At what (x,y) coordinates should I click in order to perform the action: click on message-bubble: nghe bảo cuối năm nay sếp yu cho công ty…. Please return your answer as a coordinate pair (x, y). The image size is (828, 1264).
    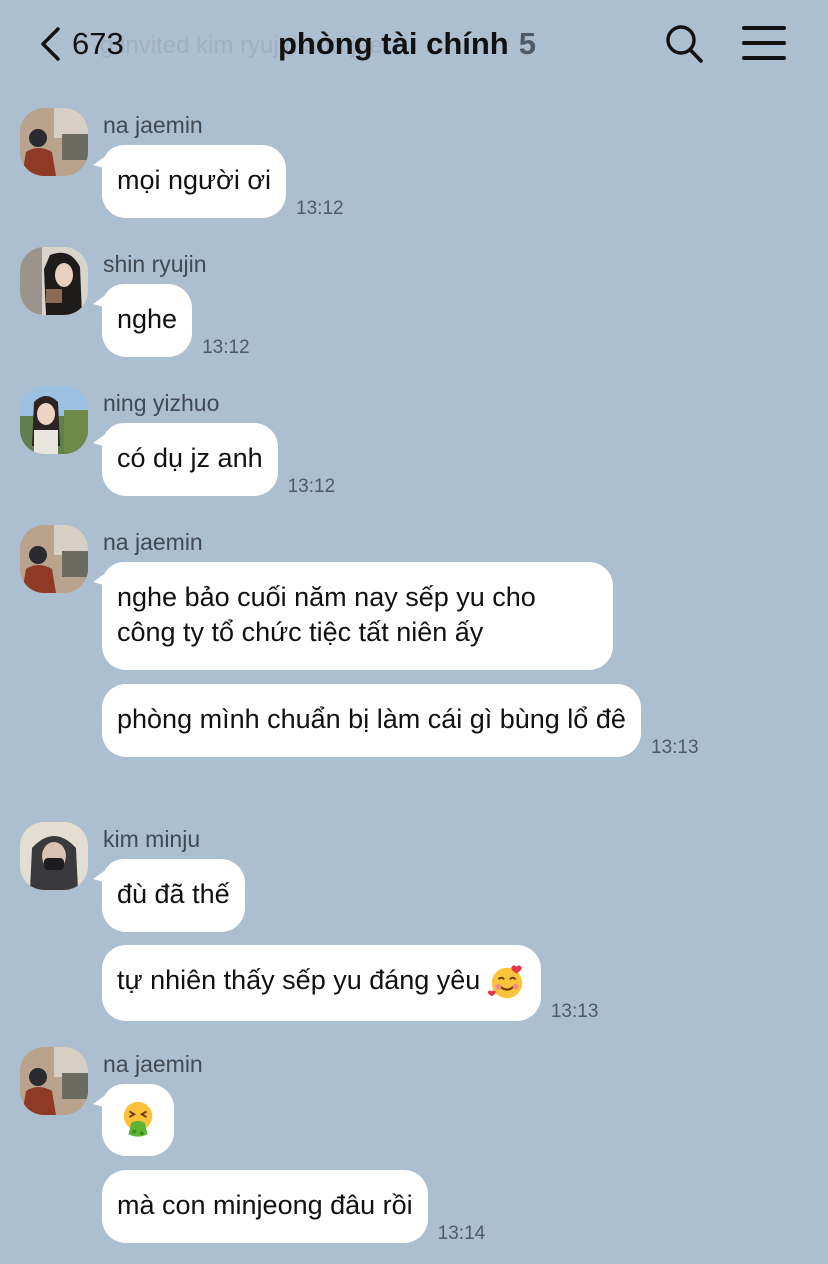
    Looking at the image, I should click on (353, 616).